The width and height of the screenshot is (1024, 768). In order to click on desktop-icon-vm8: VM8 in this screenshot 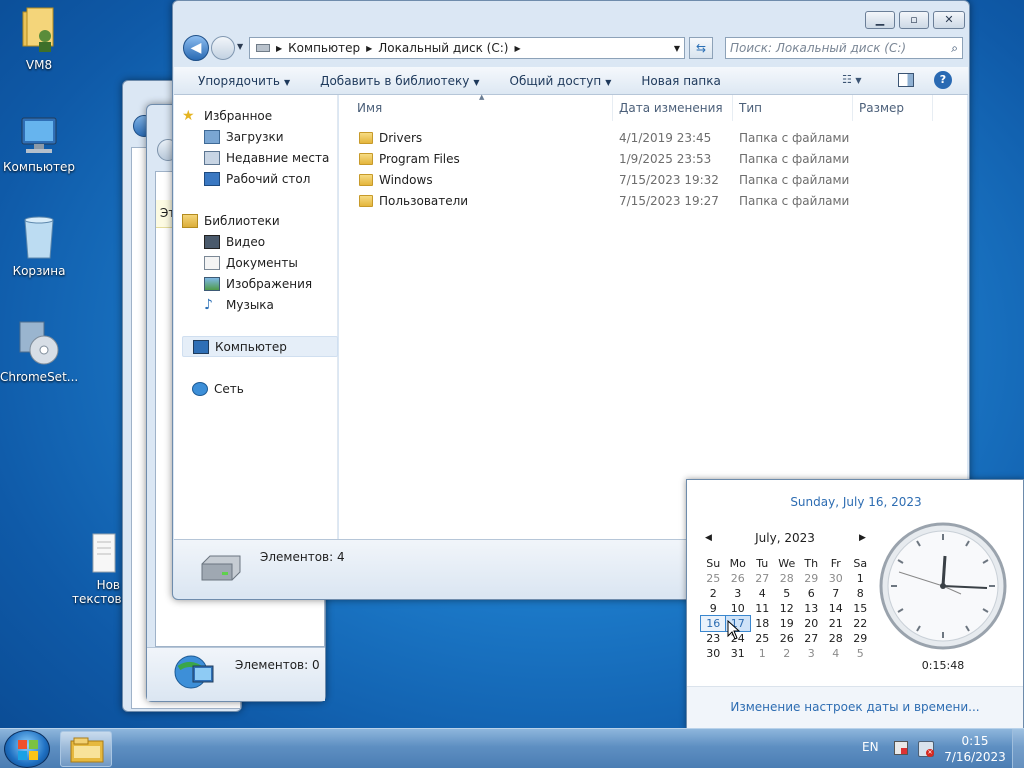, I will do `click(39, 39)`.